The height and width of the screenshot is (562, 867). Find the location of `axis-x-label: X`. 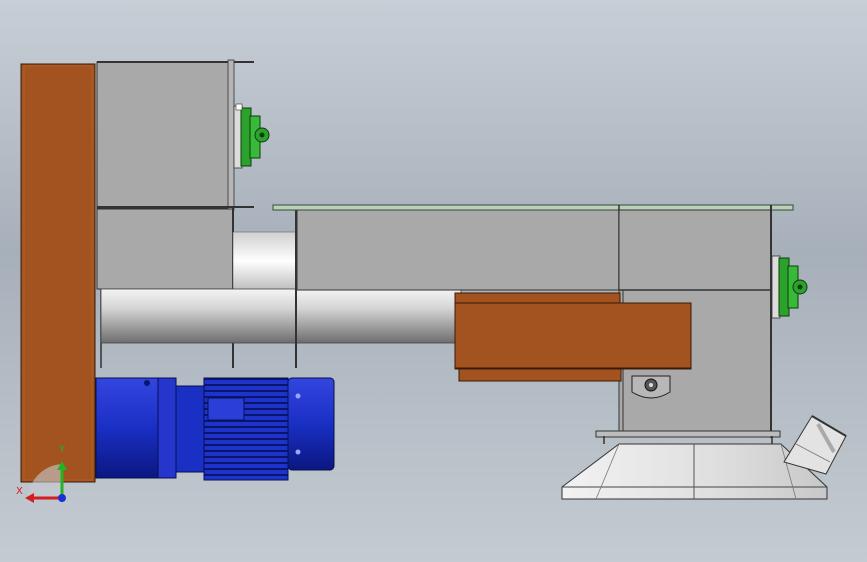

axis-x-label: X is located at coordinates (19, 491).